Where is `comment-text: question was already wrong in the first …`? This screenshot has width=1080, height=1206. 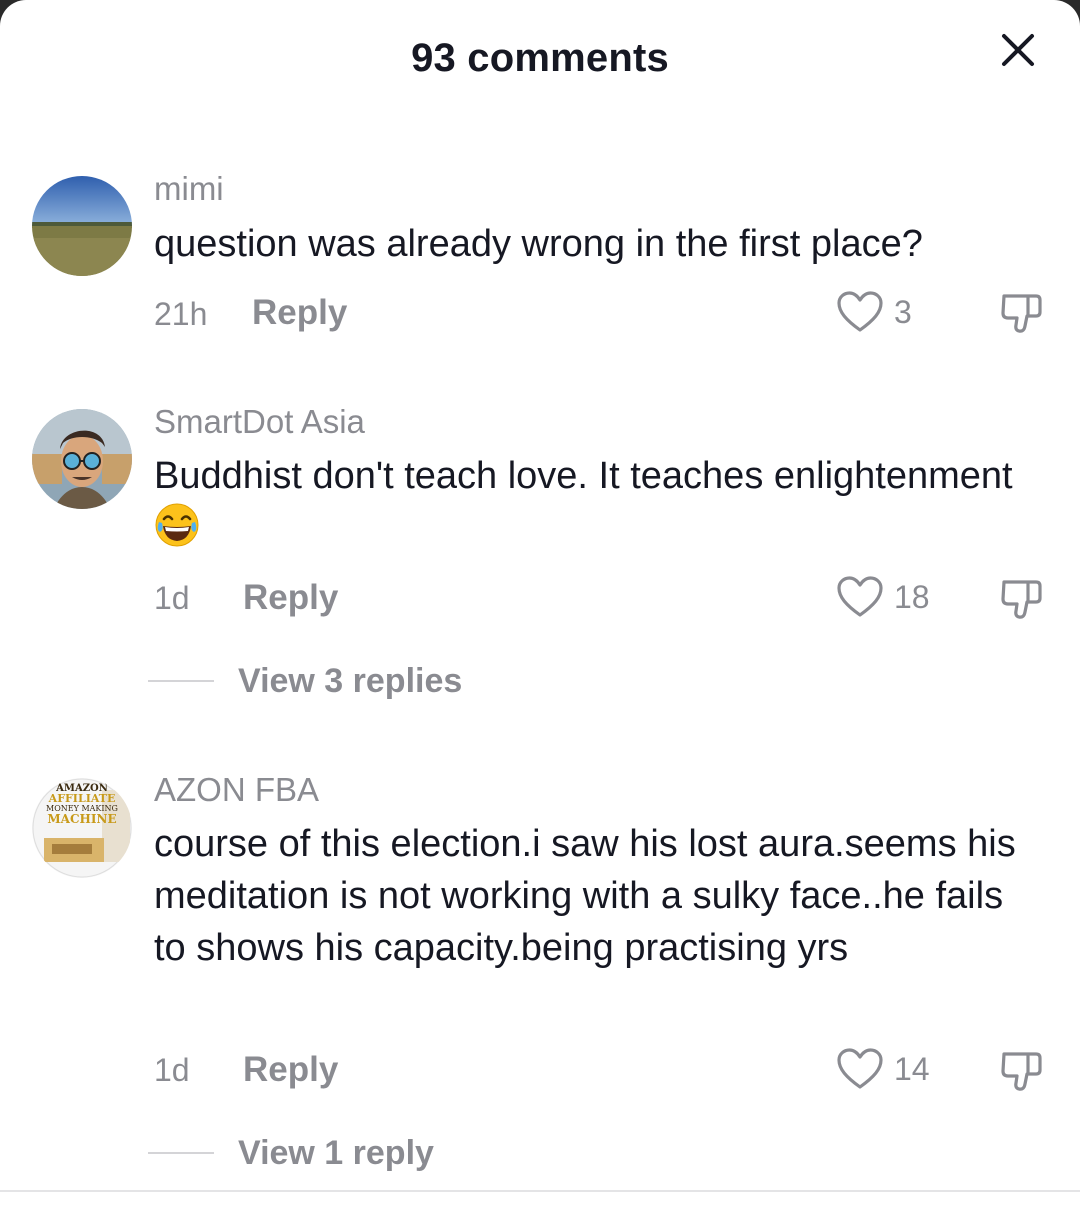
comment-text: question was already wrong in the first … is located at coordinates (538, 244).